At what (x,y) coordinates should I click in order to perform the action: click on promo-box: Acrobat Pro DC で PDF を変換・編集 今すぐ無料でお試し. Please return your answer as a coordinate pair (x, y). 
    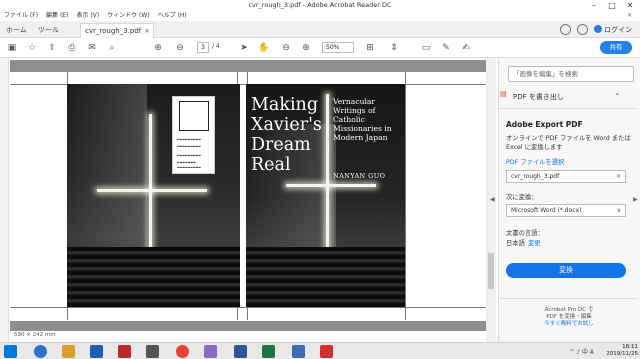
    Looking at the image, I should click on (569, 317).